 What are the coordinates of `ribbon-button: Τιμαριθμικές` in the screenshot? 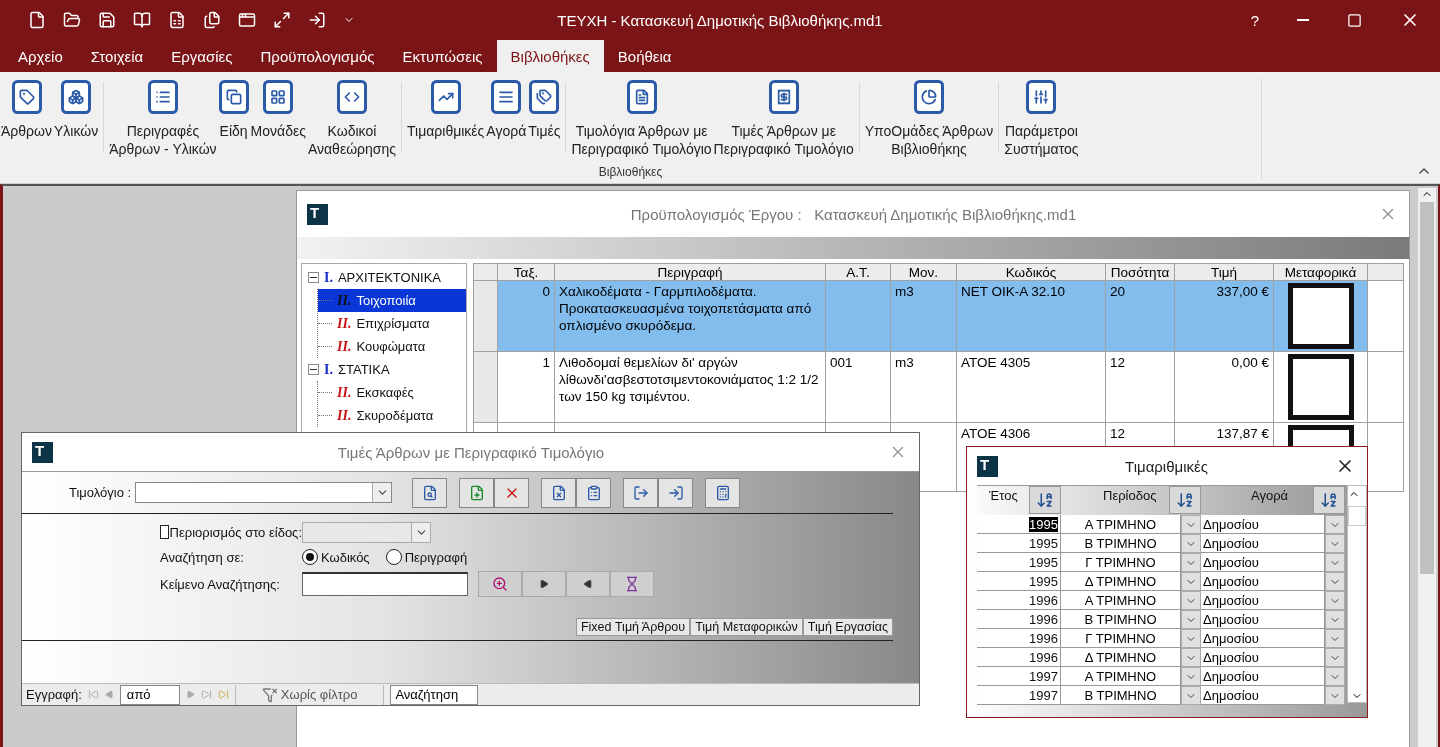 It's located at (446, 109).